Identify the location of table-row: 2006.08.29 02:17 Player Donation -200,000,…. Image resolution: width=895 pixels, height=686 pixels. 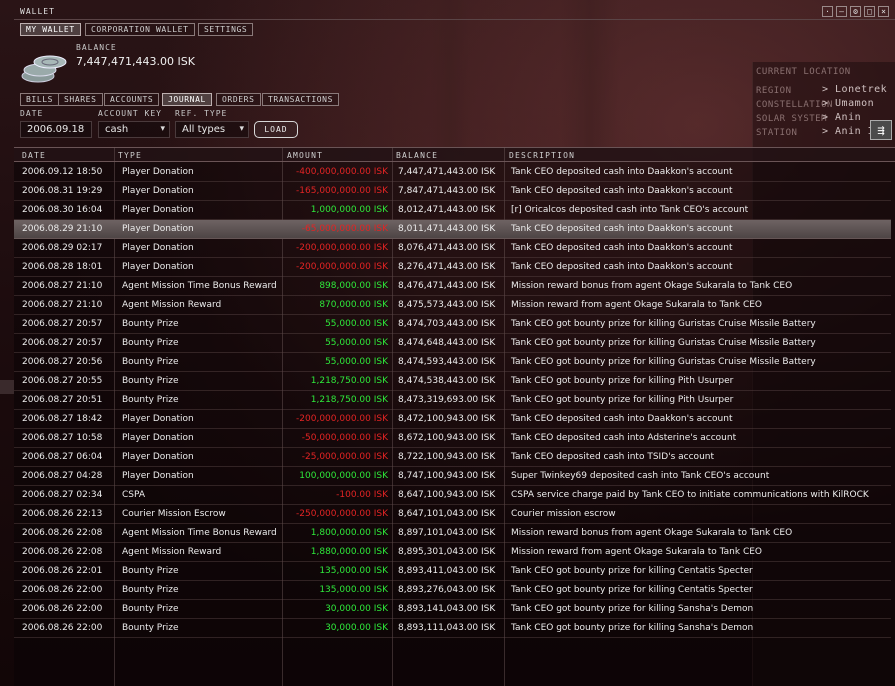
(452, 248).